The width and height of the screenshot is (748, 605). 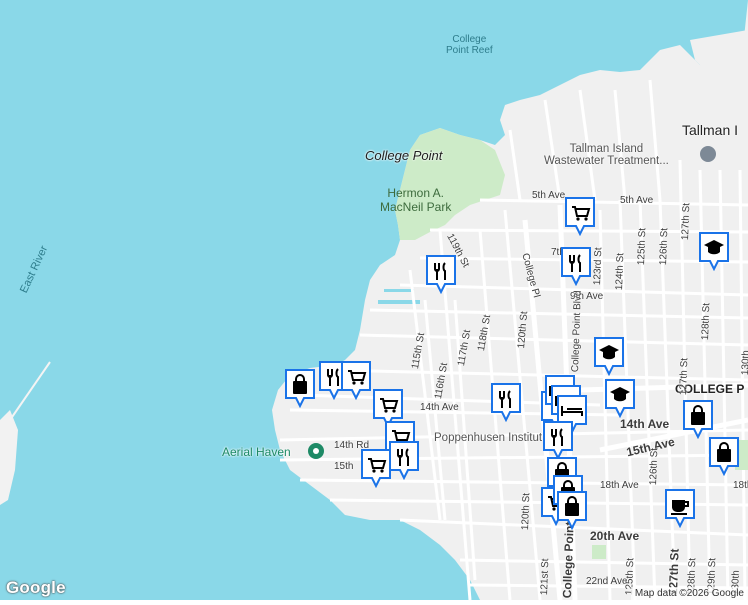 What do you see at coordinates (599, 552) in the screenshot?
I see `park-area` at bounding box center [599, 552].